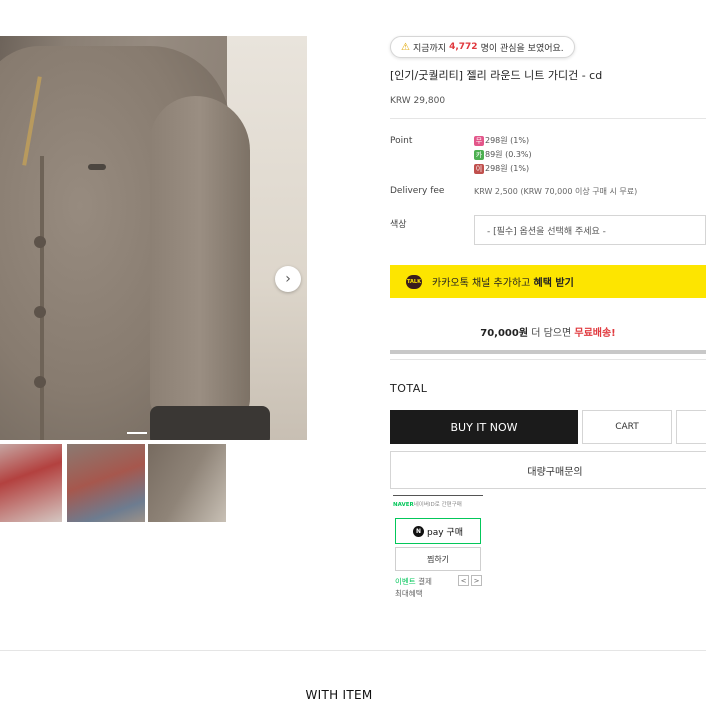 This screenshot has height=706, width=706. What do you see at coordinates (496, 75) in the screenshot?
I see `product-title: [인기/굿퀄리티] 젤리 라운드 니트 가디건 - cd` at bounding box center [496, 75].